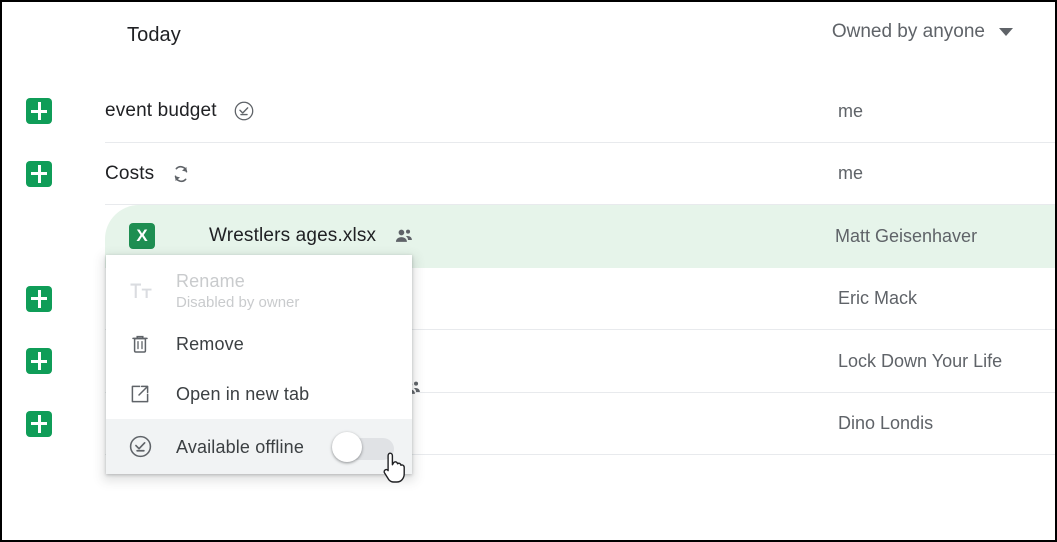 The image size is (1057, 542). Describe the element at coordinates (210, 281) in the screenshot. I see `menu-item-label: Rename` at that location.